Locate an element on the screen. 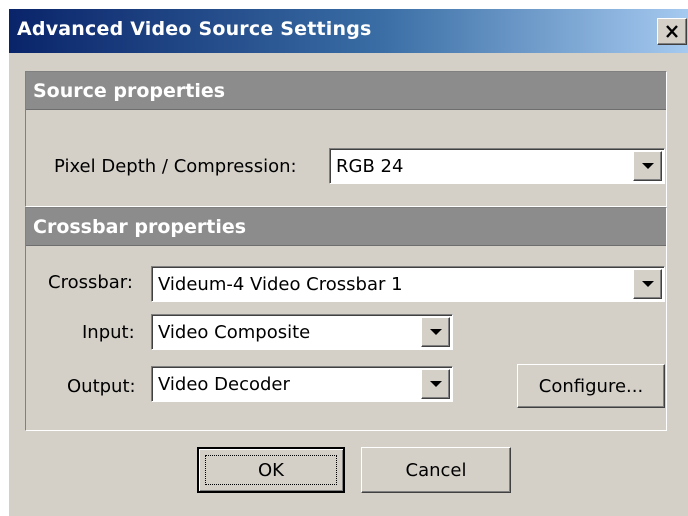  pixel-depth-value: RGB 24 is located at coordinates (370, 166).